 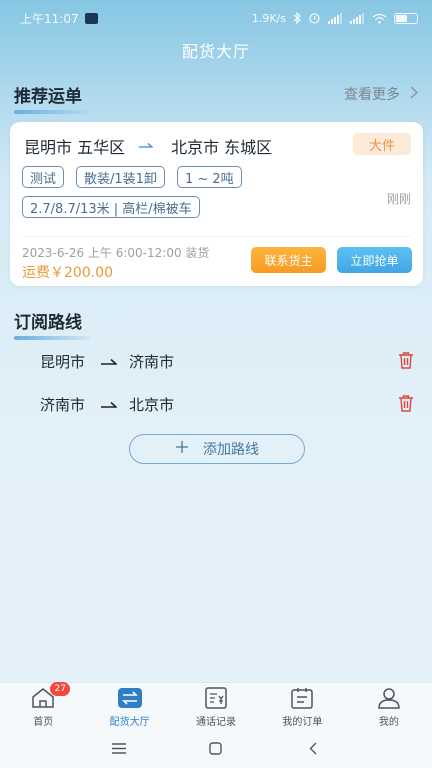 I want to click on posted-time: 刚刚, so click(x=398, y=199).